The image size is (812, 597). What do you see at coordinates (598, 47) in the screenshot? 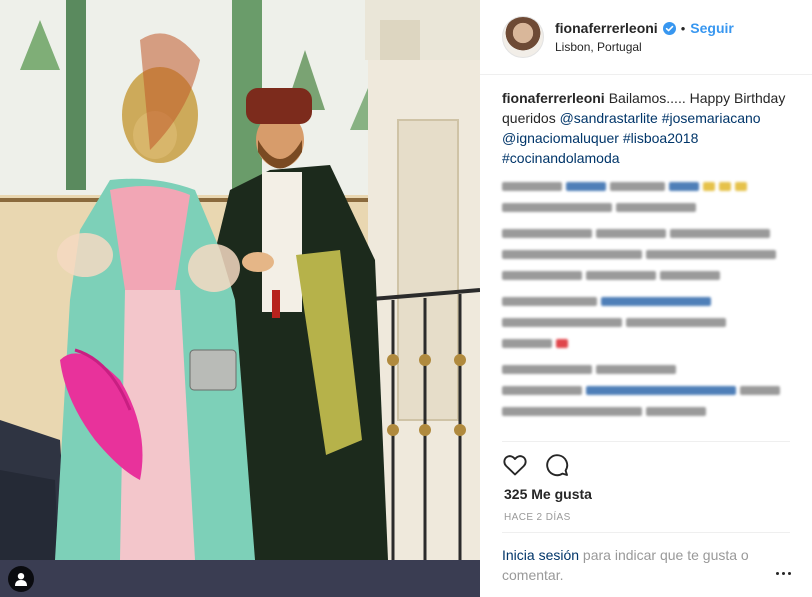
I see `location-link: Lisbon, Portugal` at bounding box center [598, 47].